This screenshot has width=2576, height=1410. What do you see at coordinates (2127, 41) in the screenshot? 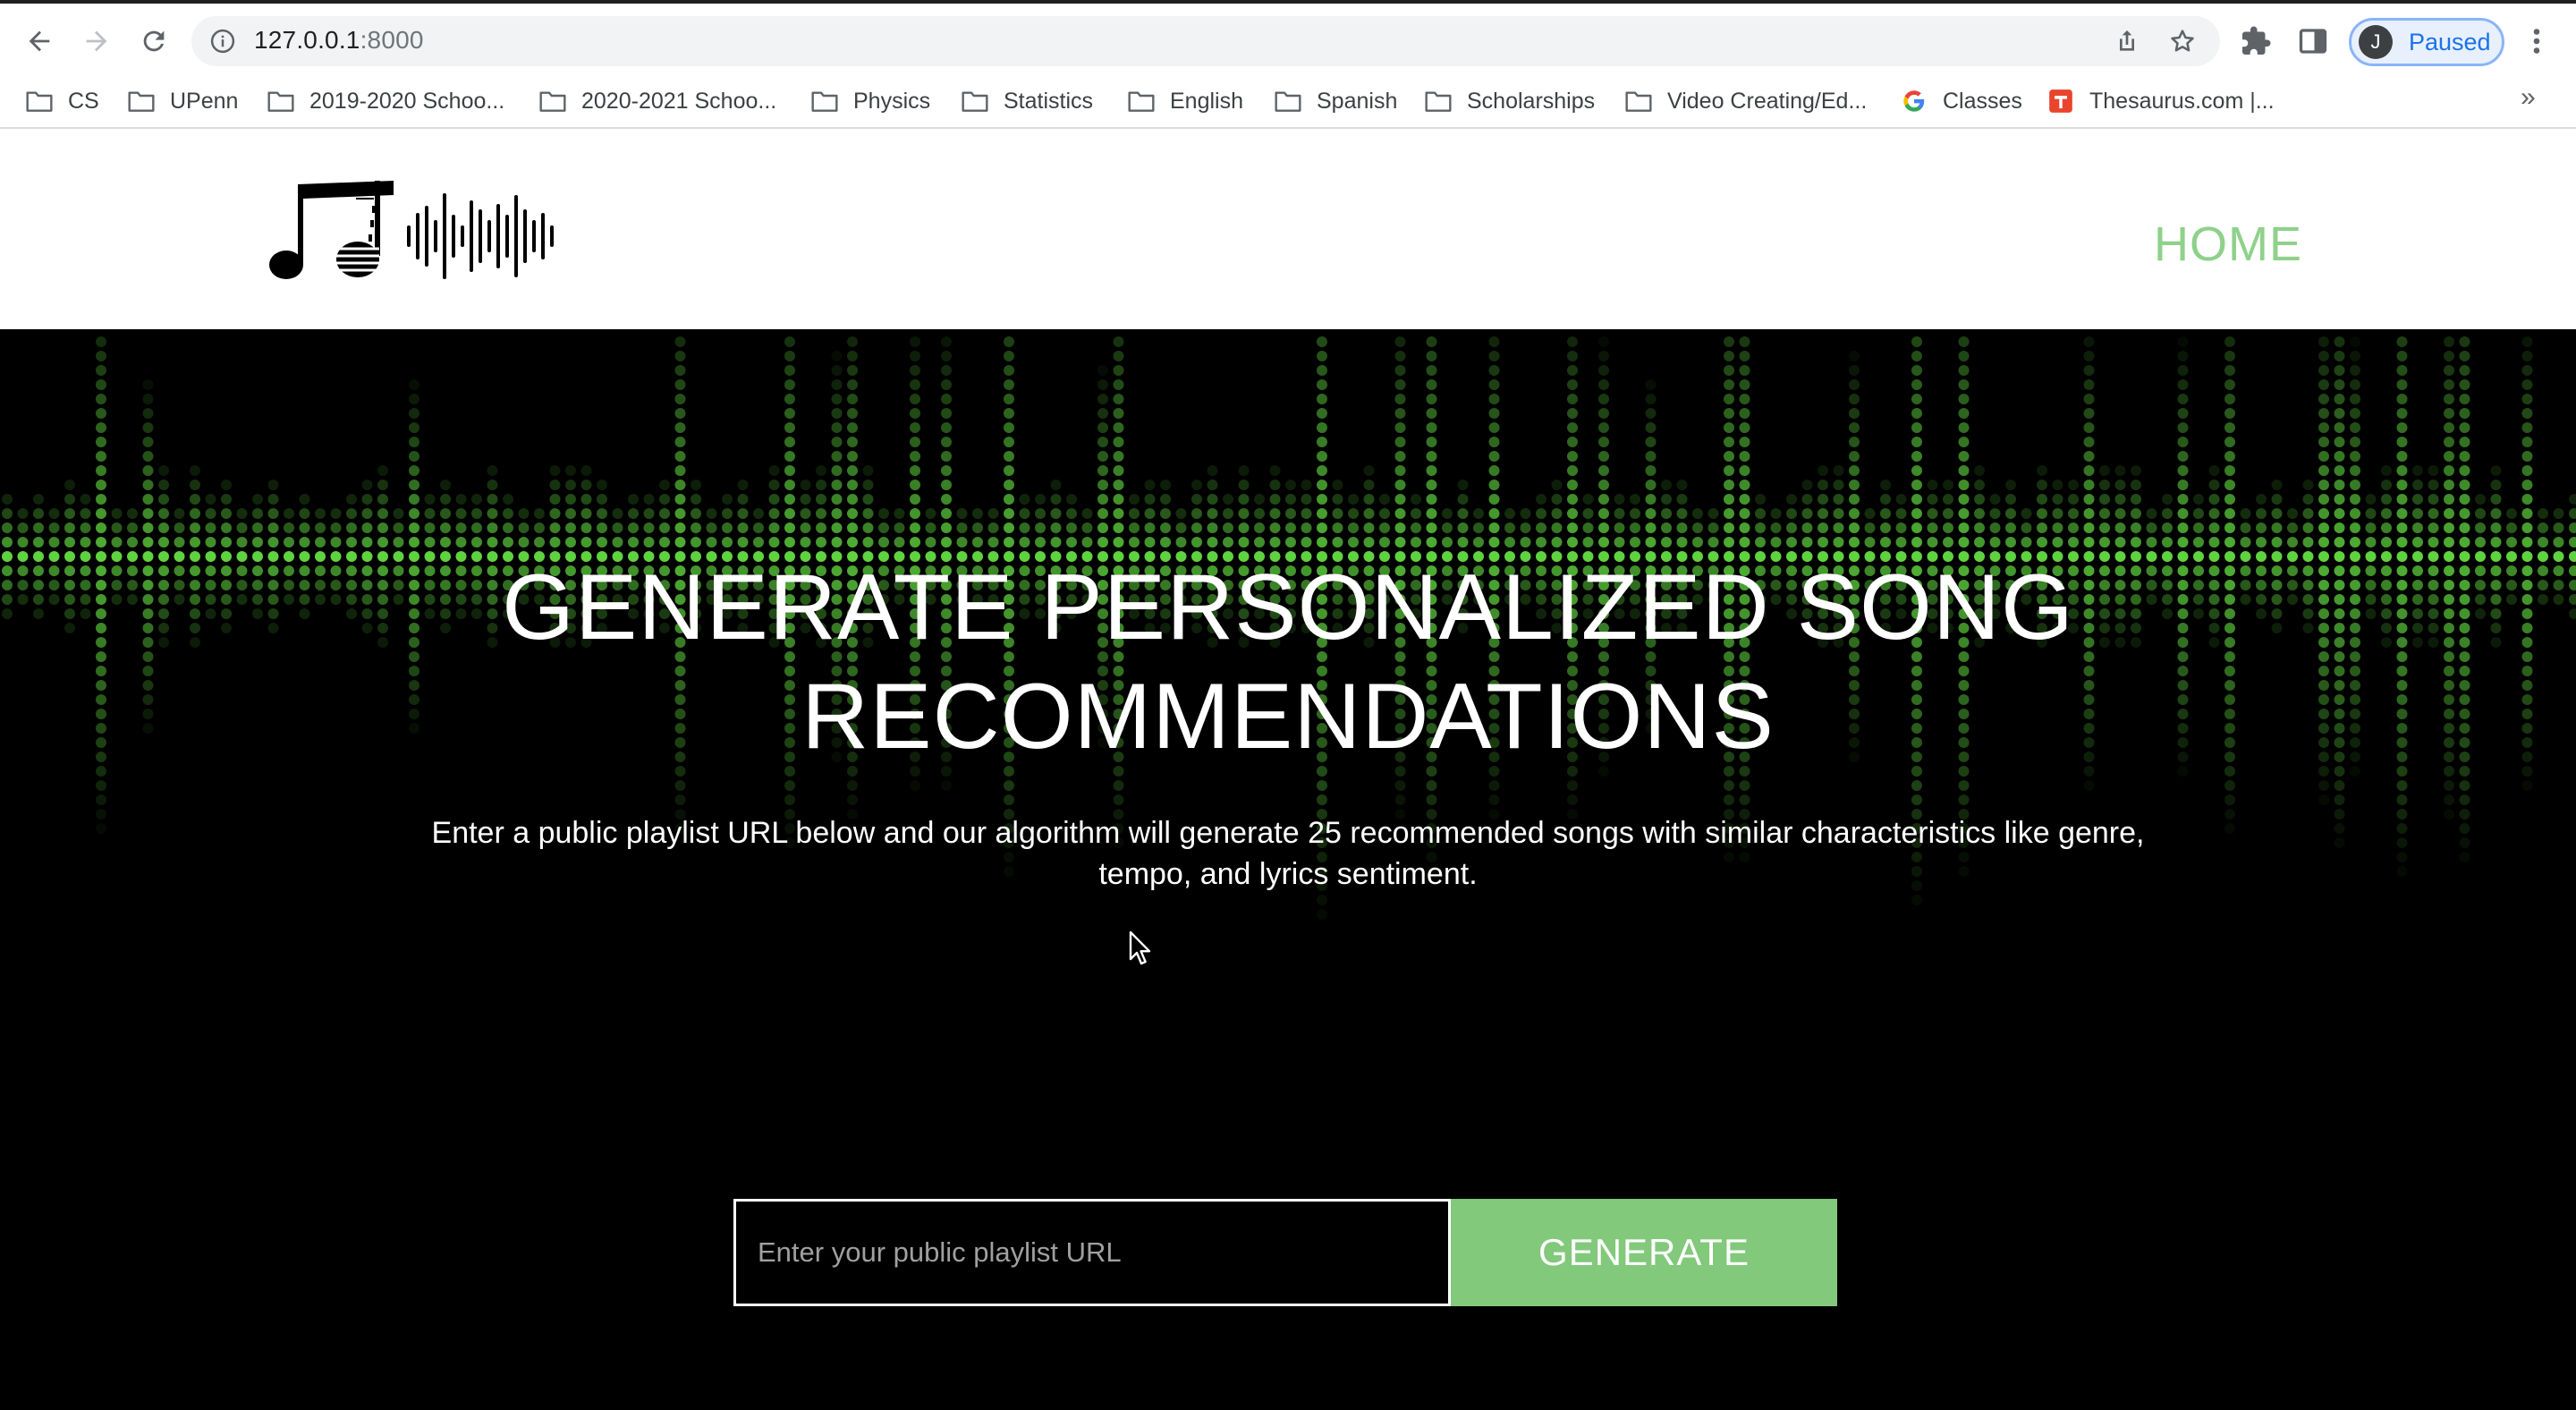
I see `share-icon` at bounding box center [2127, 41].